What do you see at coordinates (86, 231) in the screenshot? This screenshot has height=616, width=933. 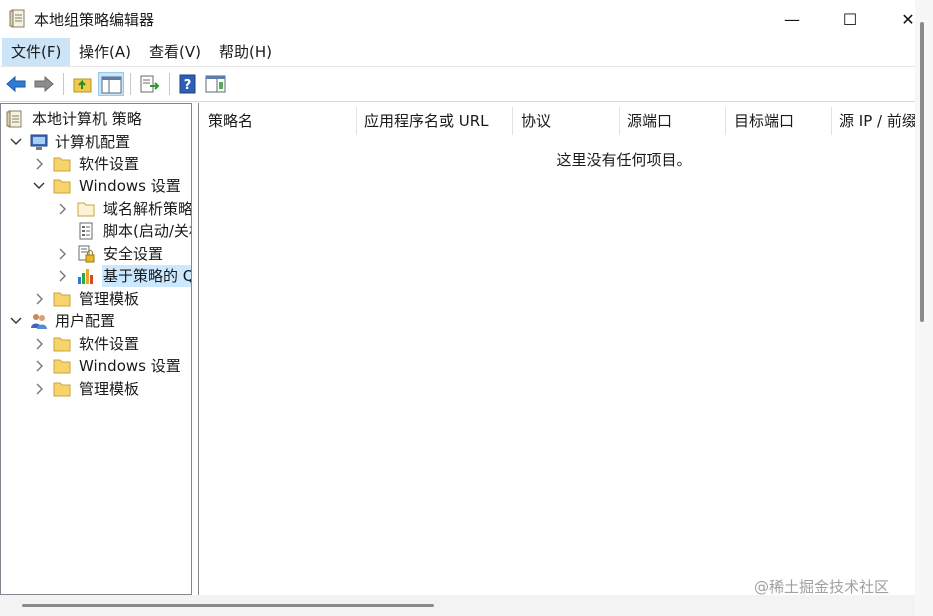 I see `script-icon` at bounding box center [86, 231].